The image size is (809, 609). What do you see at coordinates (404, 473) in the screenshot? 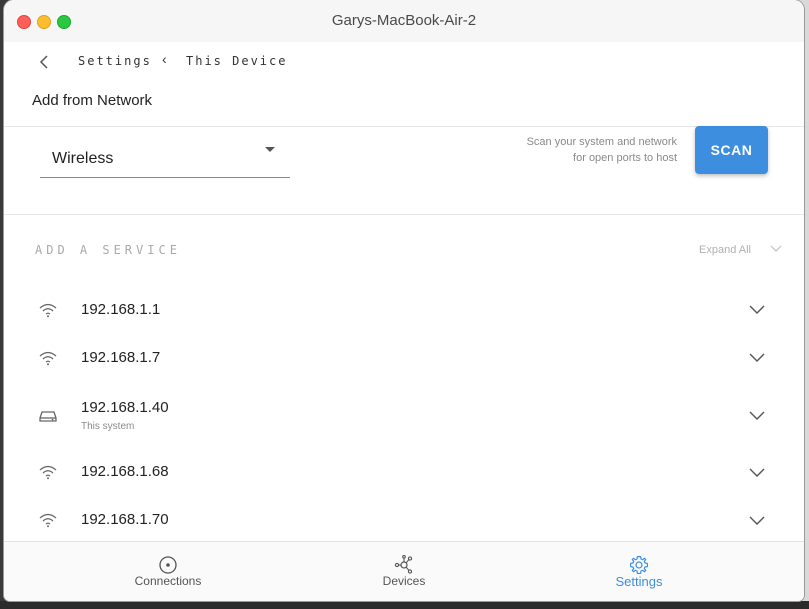
I see `service-row: 192.168.1.68` at bounding box center [404, 473].